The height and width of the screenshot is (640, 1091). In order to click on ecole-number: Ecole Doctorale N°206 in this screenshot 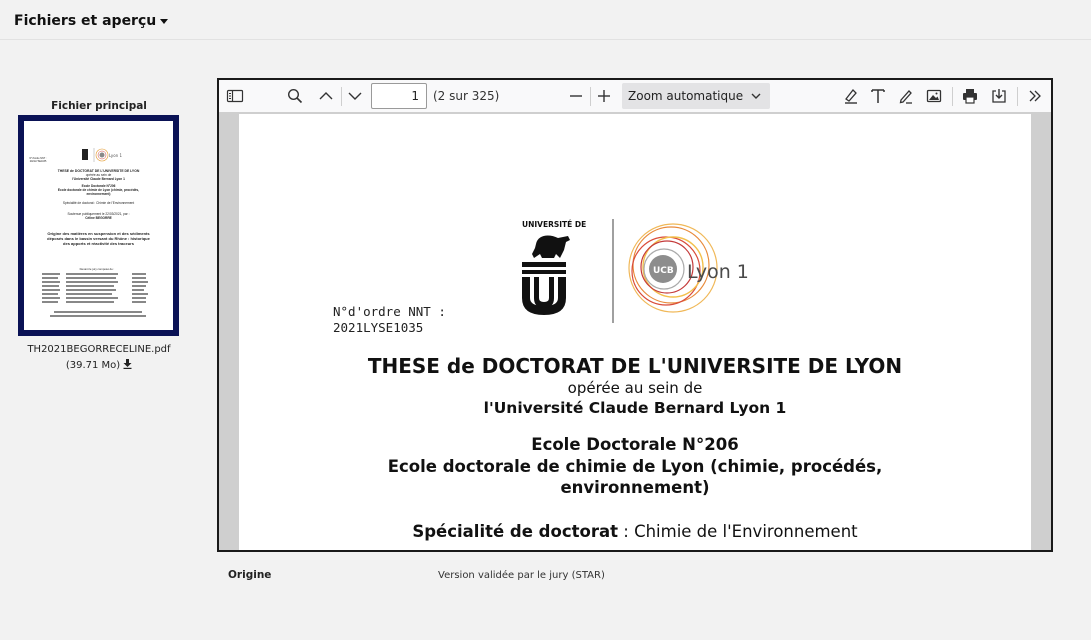, I will do `click(635, 444)`.